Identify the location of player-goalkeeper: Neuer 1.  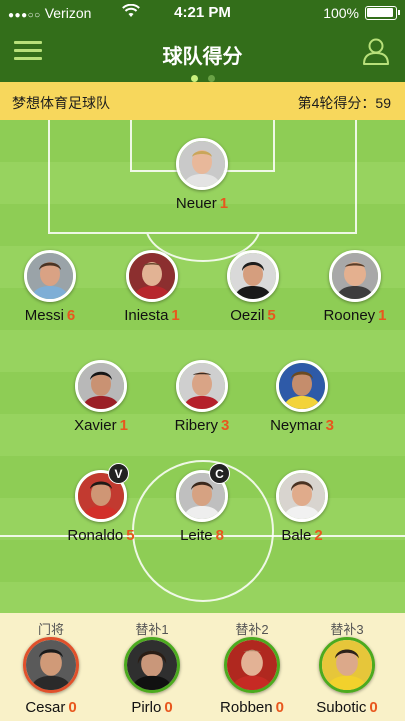
(202, 175).